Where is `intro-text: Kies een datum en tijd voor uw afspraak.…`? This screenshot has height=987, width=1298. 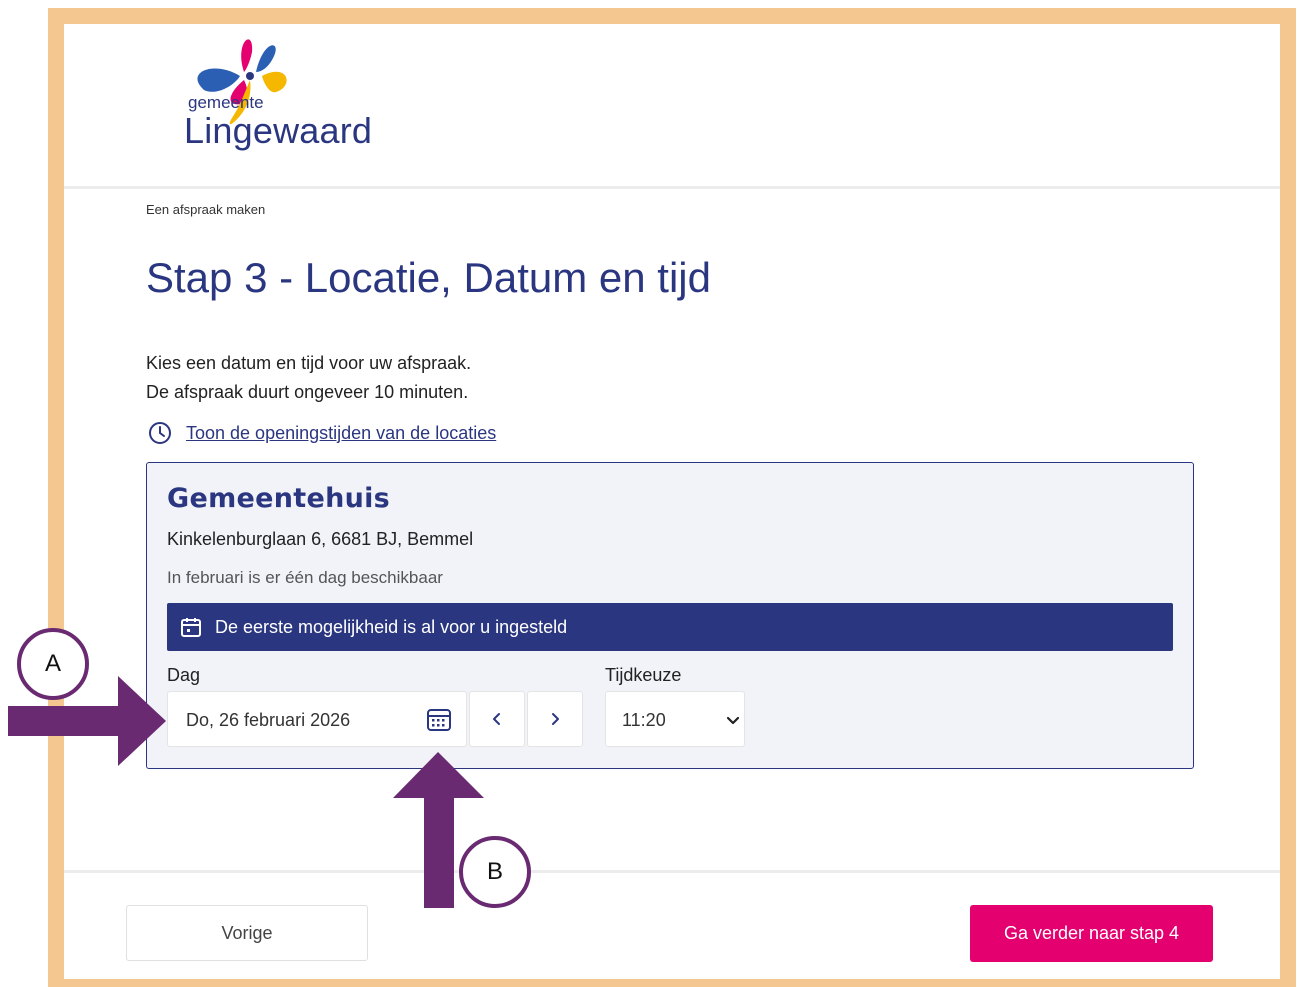
intro-text: Kies een datum en tijd voor uw afspraak.… is located at coordinates (308, 378).